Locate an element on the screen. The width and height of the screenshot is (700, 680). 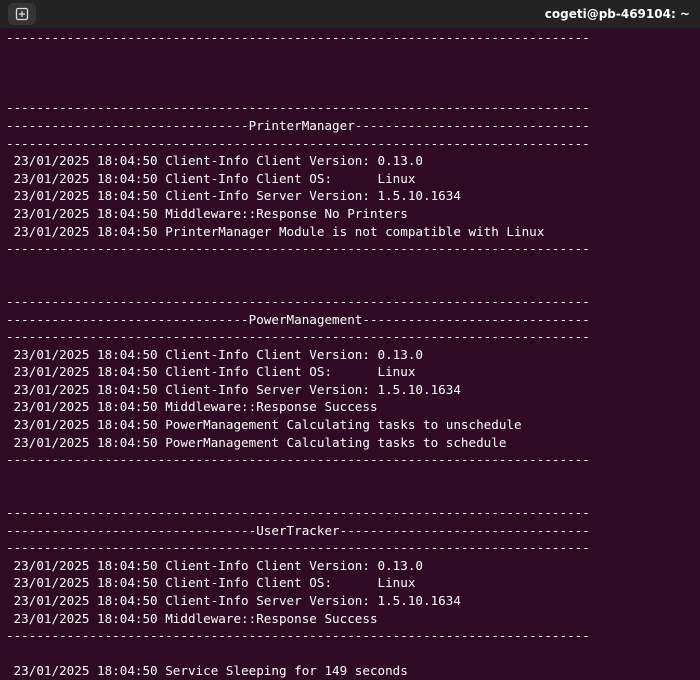
title-bar: cogeti@pb-469104: ~ is located at coordinates (350, 14).